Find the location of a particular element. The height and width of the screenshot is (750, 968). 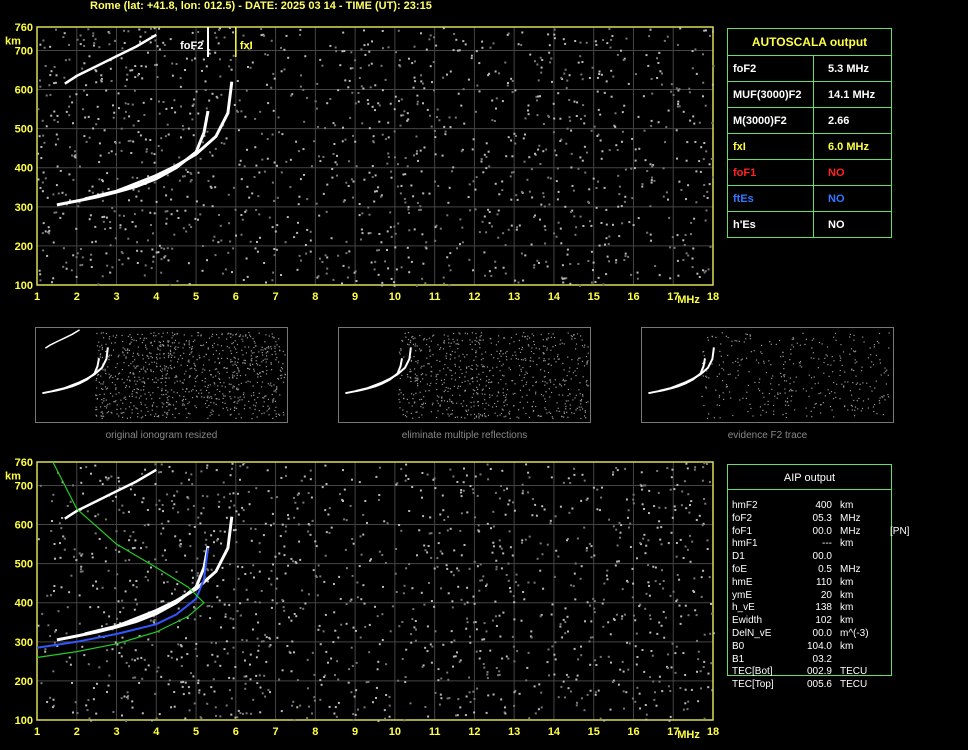

x-tick-label: 13 is located at coordinates (514, 297).